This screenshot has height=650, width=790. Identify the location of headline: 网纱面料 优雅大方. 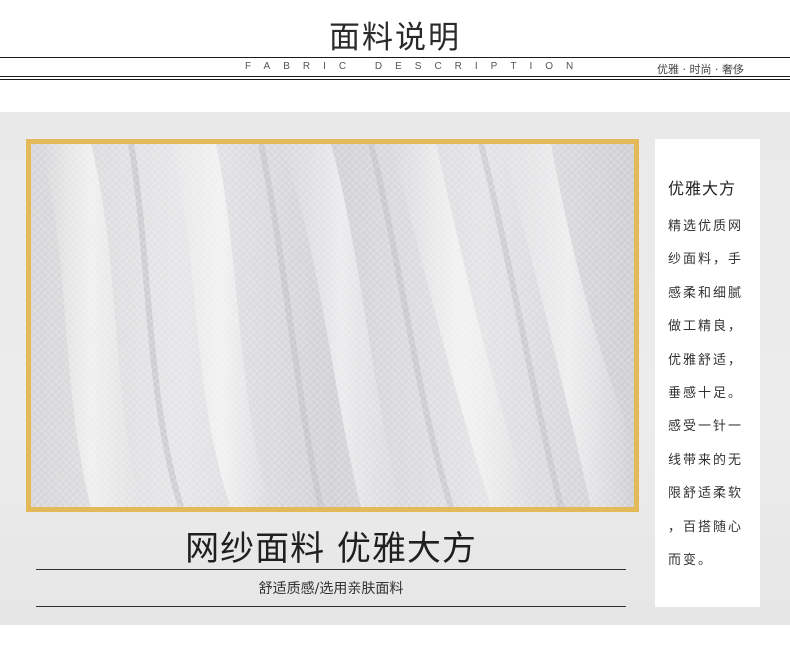
(331, 549).